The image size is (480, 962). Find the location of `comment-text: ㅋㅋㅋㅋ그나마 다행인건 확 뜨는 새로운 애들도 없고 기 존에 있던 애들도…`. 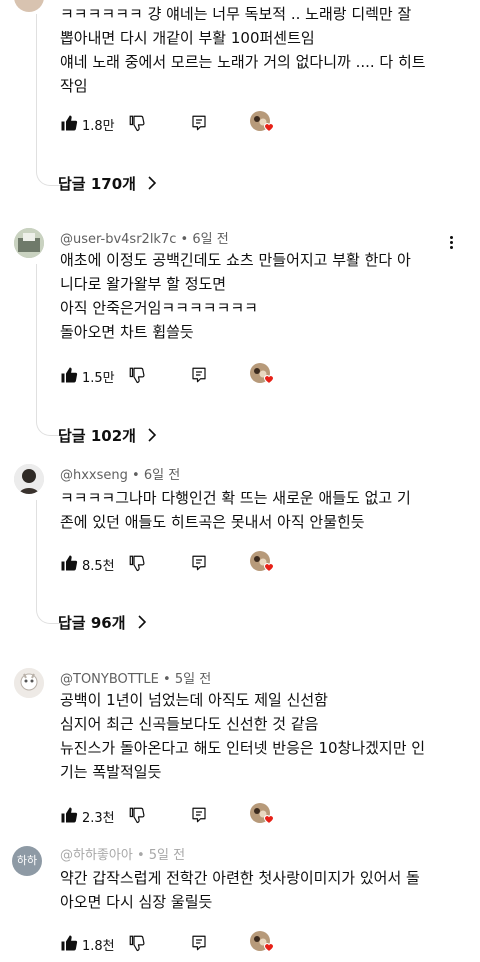

comment-text: ㅋㅋㅋㅋ그나마 다행인건 확 뜨는 새로운 애들도 없고 기 존에 있던 애들도… is located at coordinates (260, 510).